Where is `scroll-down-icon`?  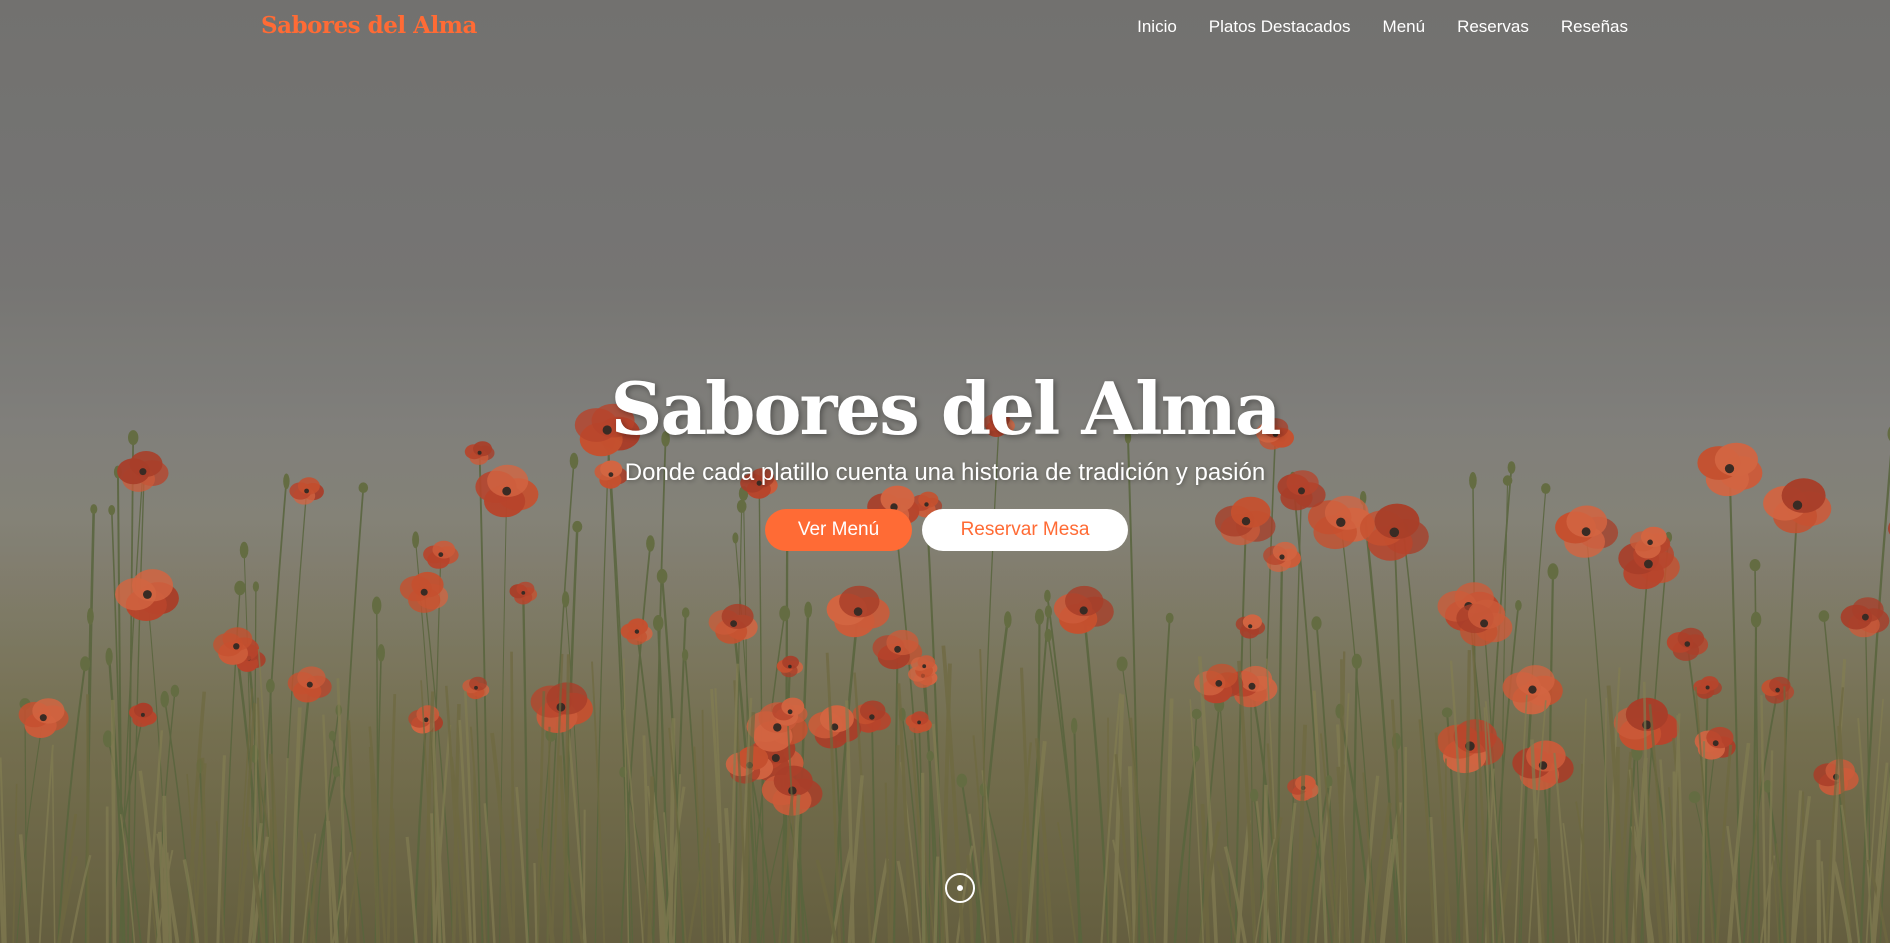
scroll-down-icon is located at coordinates (960, 888).